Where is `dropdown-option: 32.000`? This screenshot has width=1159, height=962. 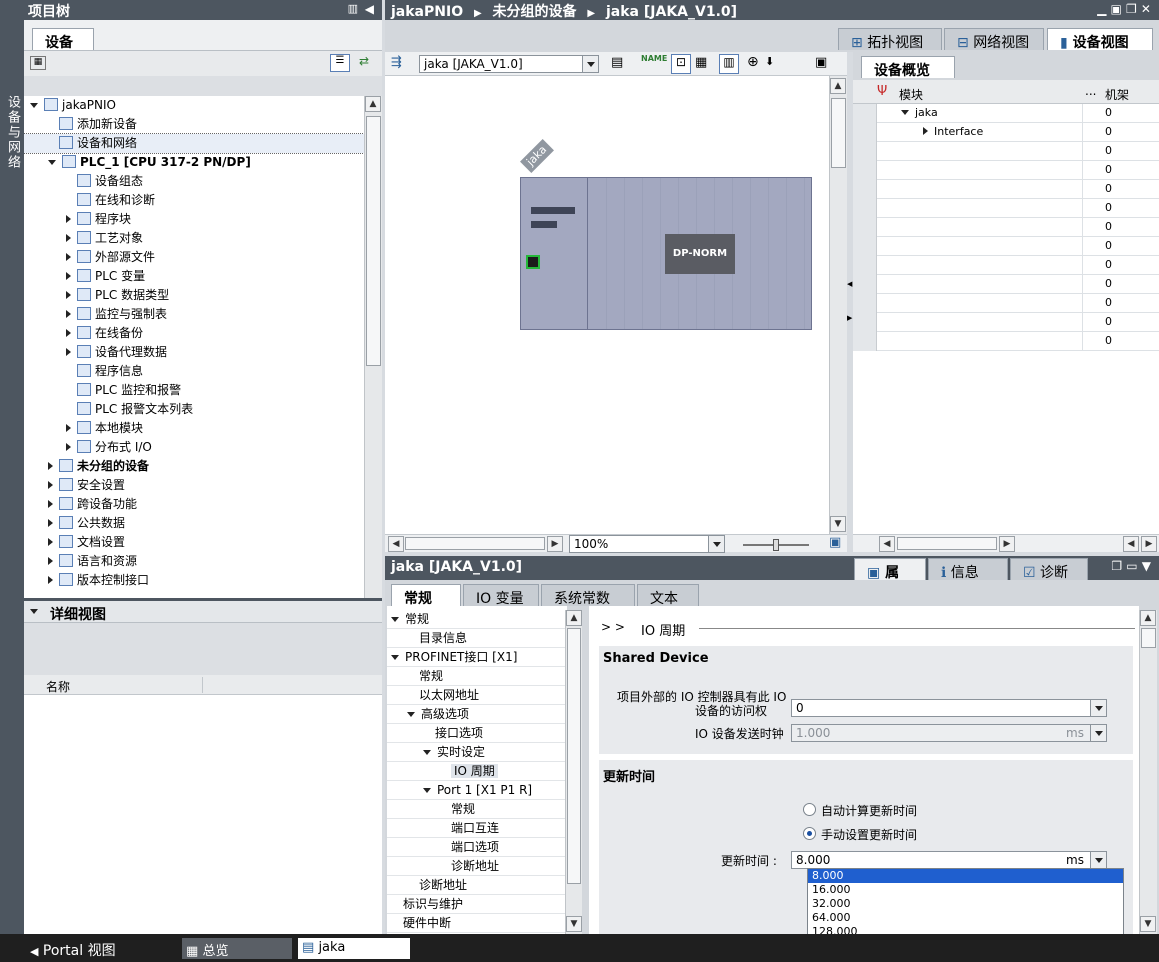
dropdown-option: 32.000 is located at coordinates (965, 904).